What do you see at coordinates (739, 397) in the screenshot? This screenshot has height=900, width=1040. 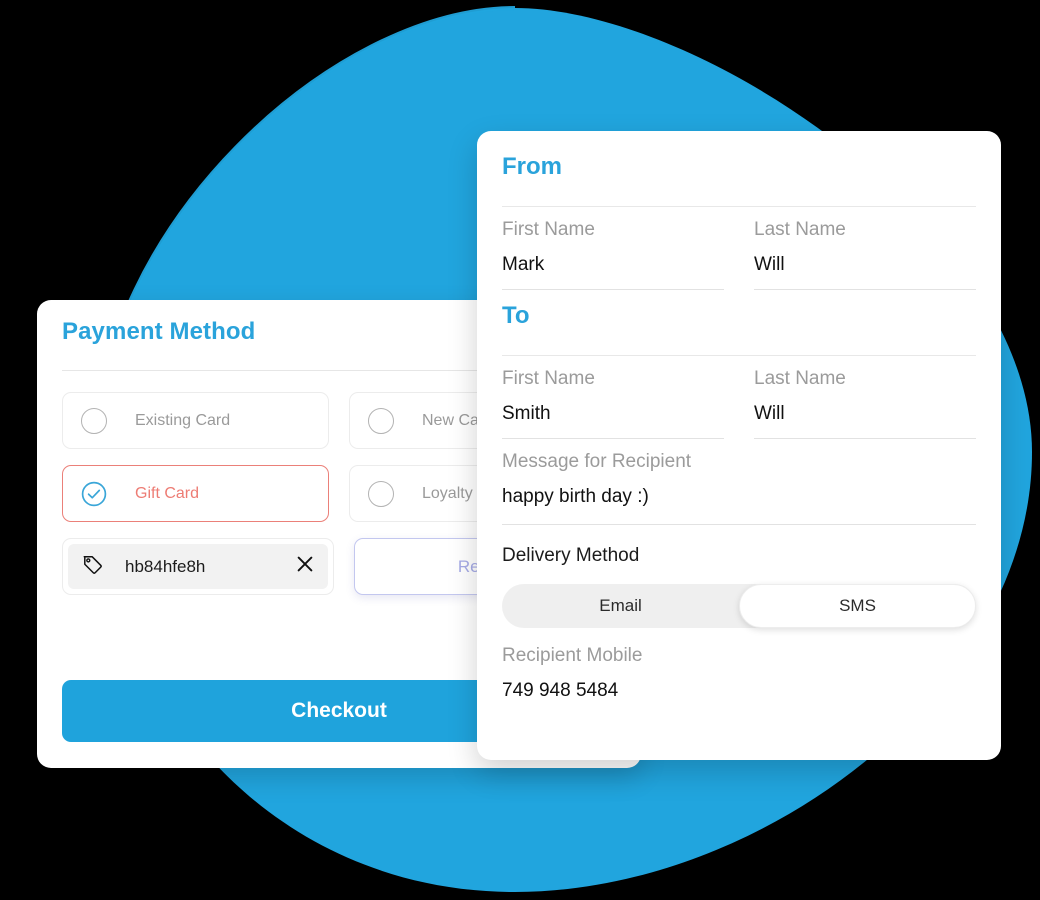 I see `to-name-row: First Name Smith Last Name Will` at bounding box center [739, 397].